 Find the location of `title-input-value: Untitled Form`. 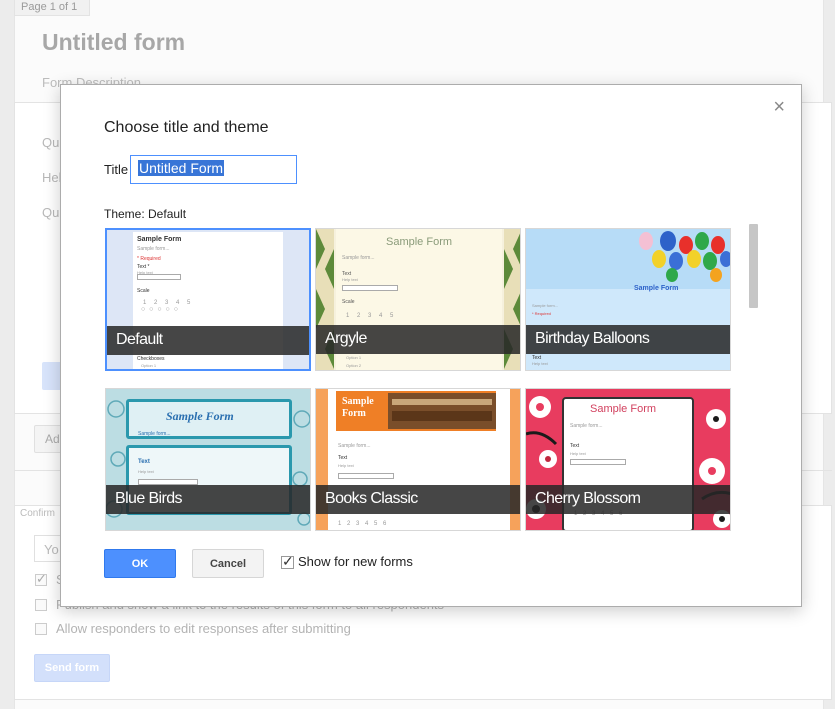

title-input-value: Untitled Form is located at coordinates (181, 168).